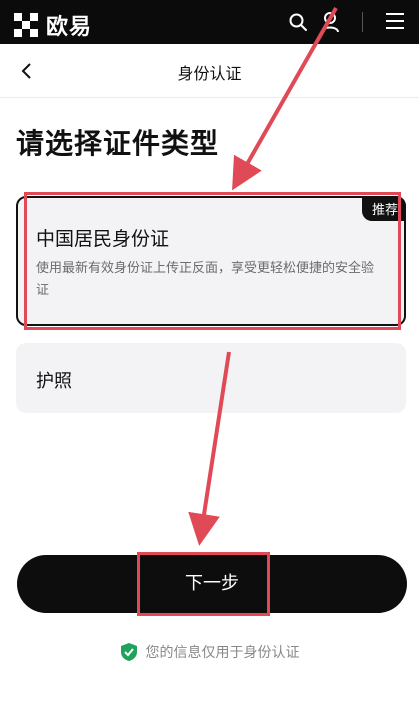 Image resolution: width=419 pixels, height=702 pixels. Describe the element at coordinates (212, 584) in the screenshot. I see `next-button: 下一步` at that location.